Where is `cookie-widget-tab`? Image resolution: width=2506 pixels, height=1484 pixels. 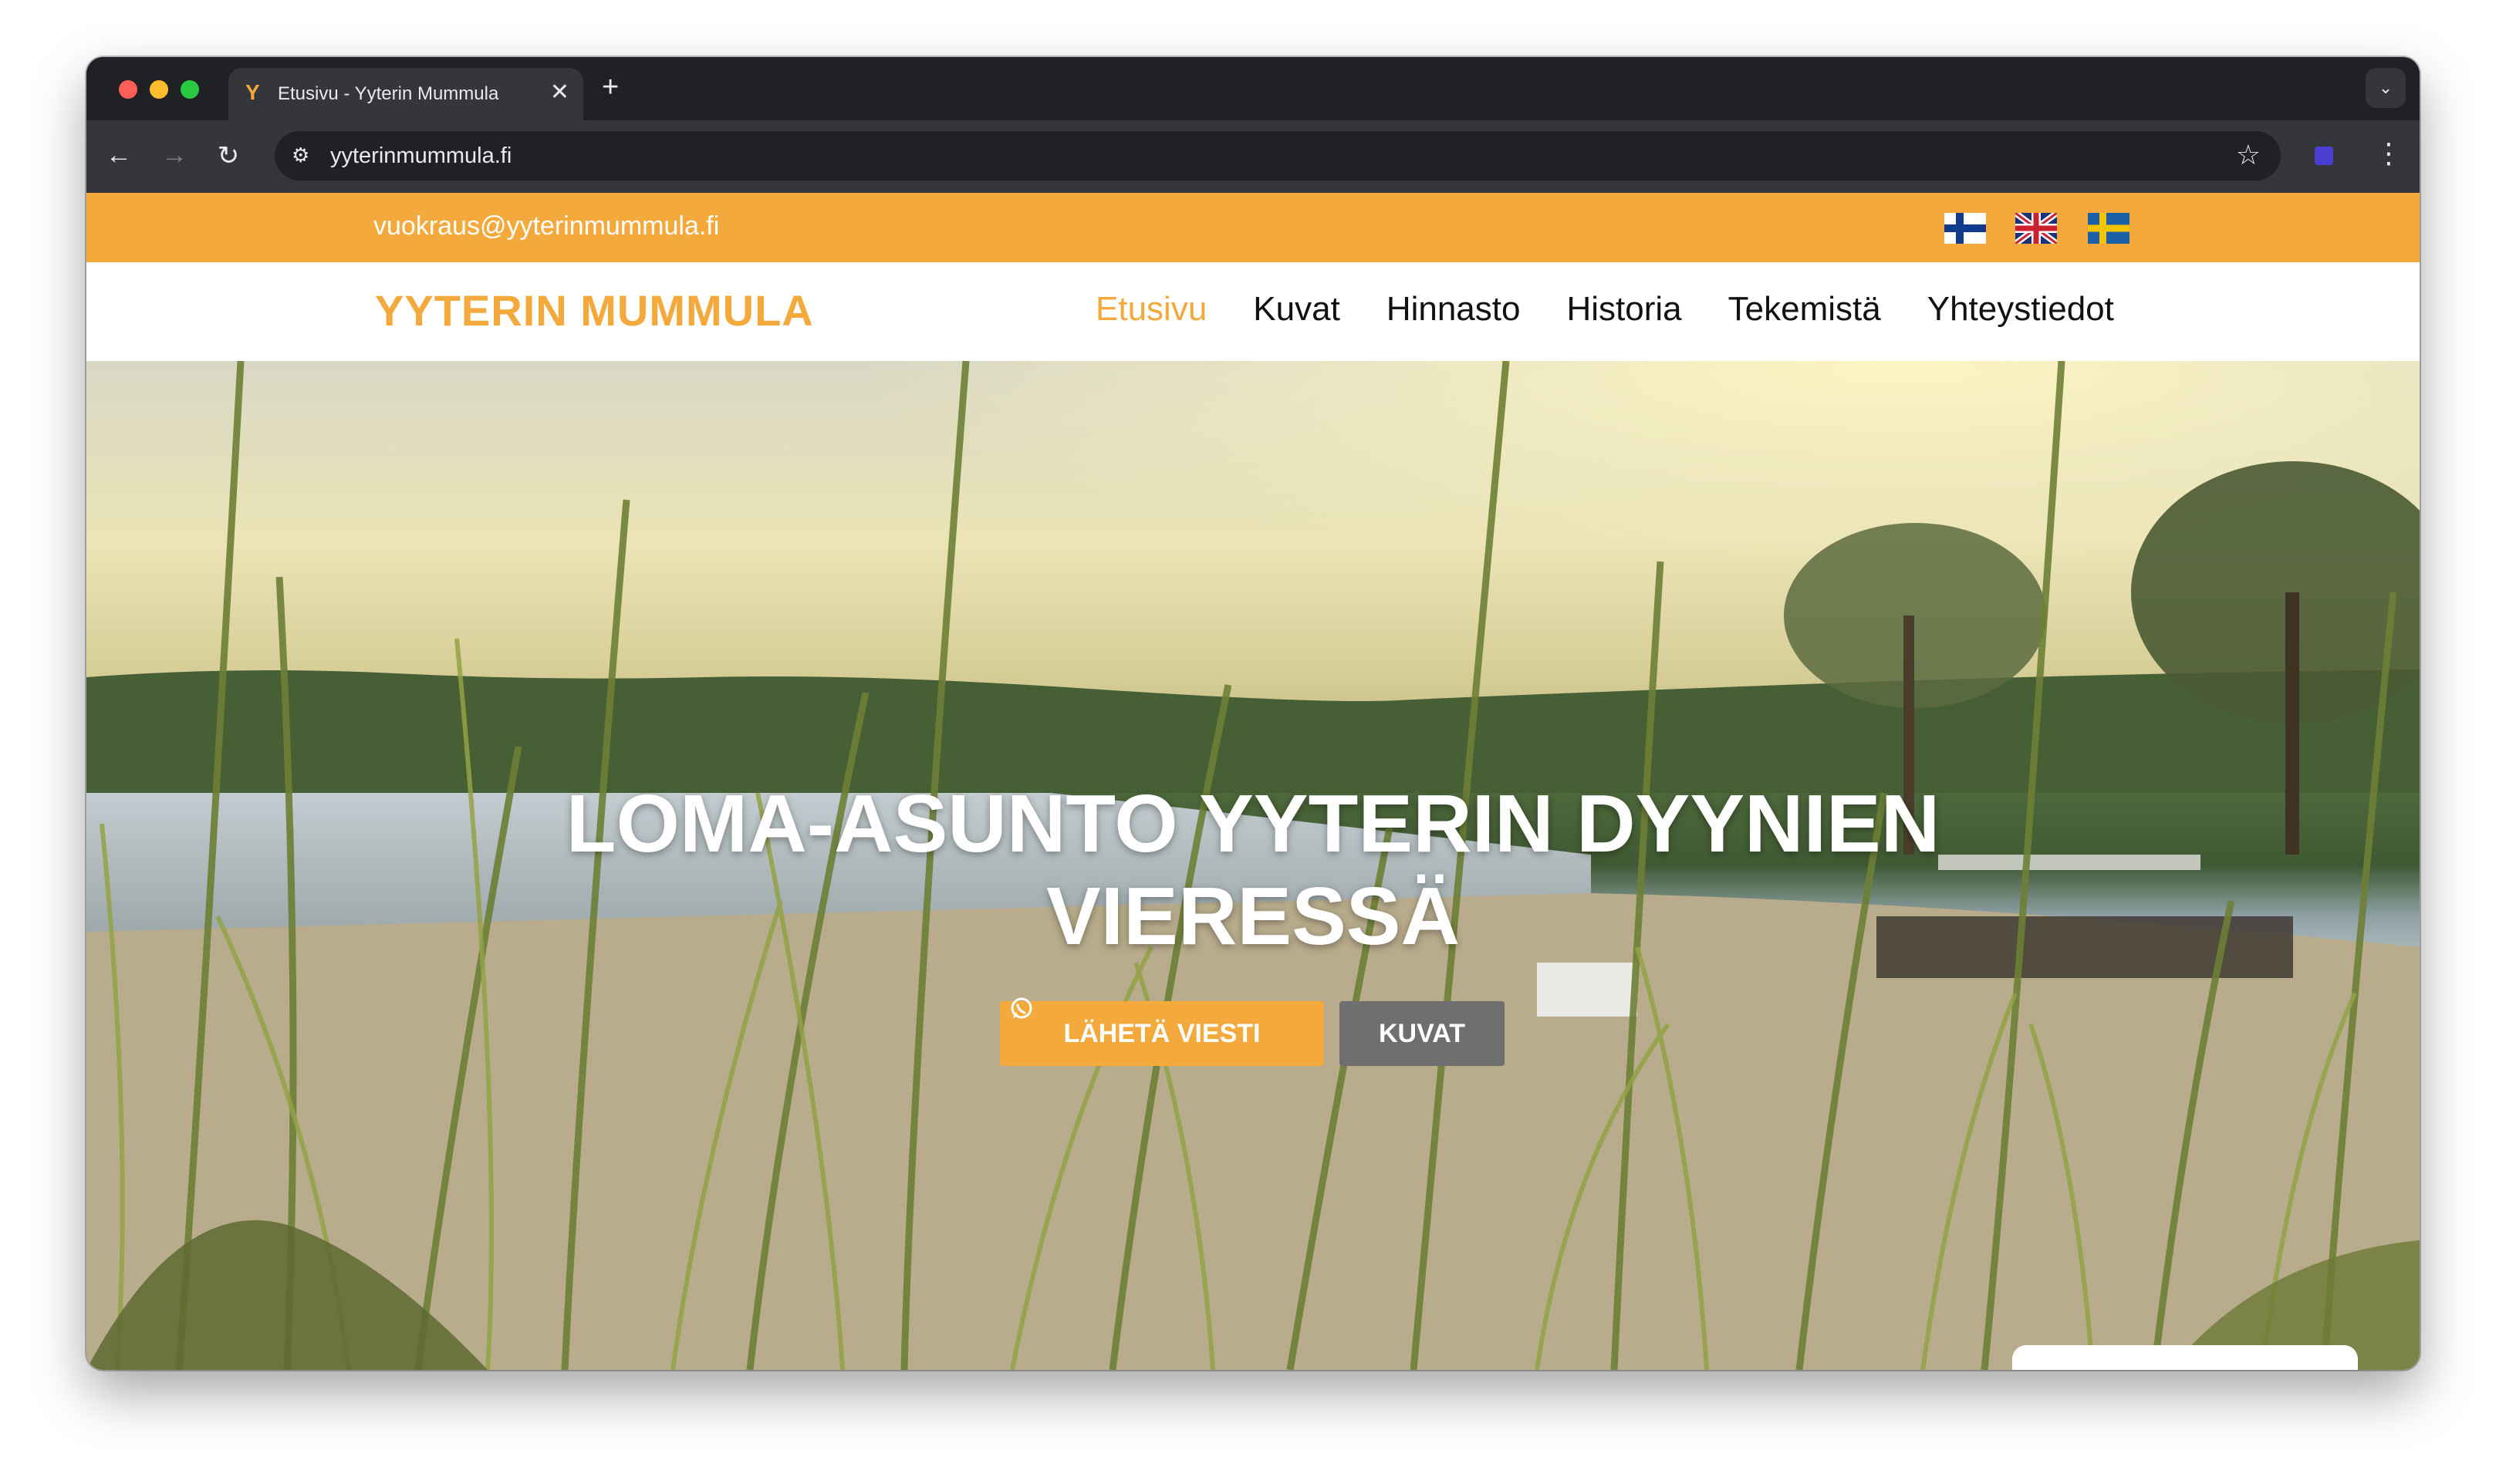 cookie-widget-tab is located at coordinates (2185, 1357).